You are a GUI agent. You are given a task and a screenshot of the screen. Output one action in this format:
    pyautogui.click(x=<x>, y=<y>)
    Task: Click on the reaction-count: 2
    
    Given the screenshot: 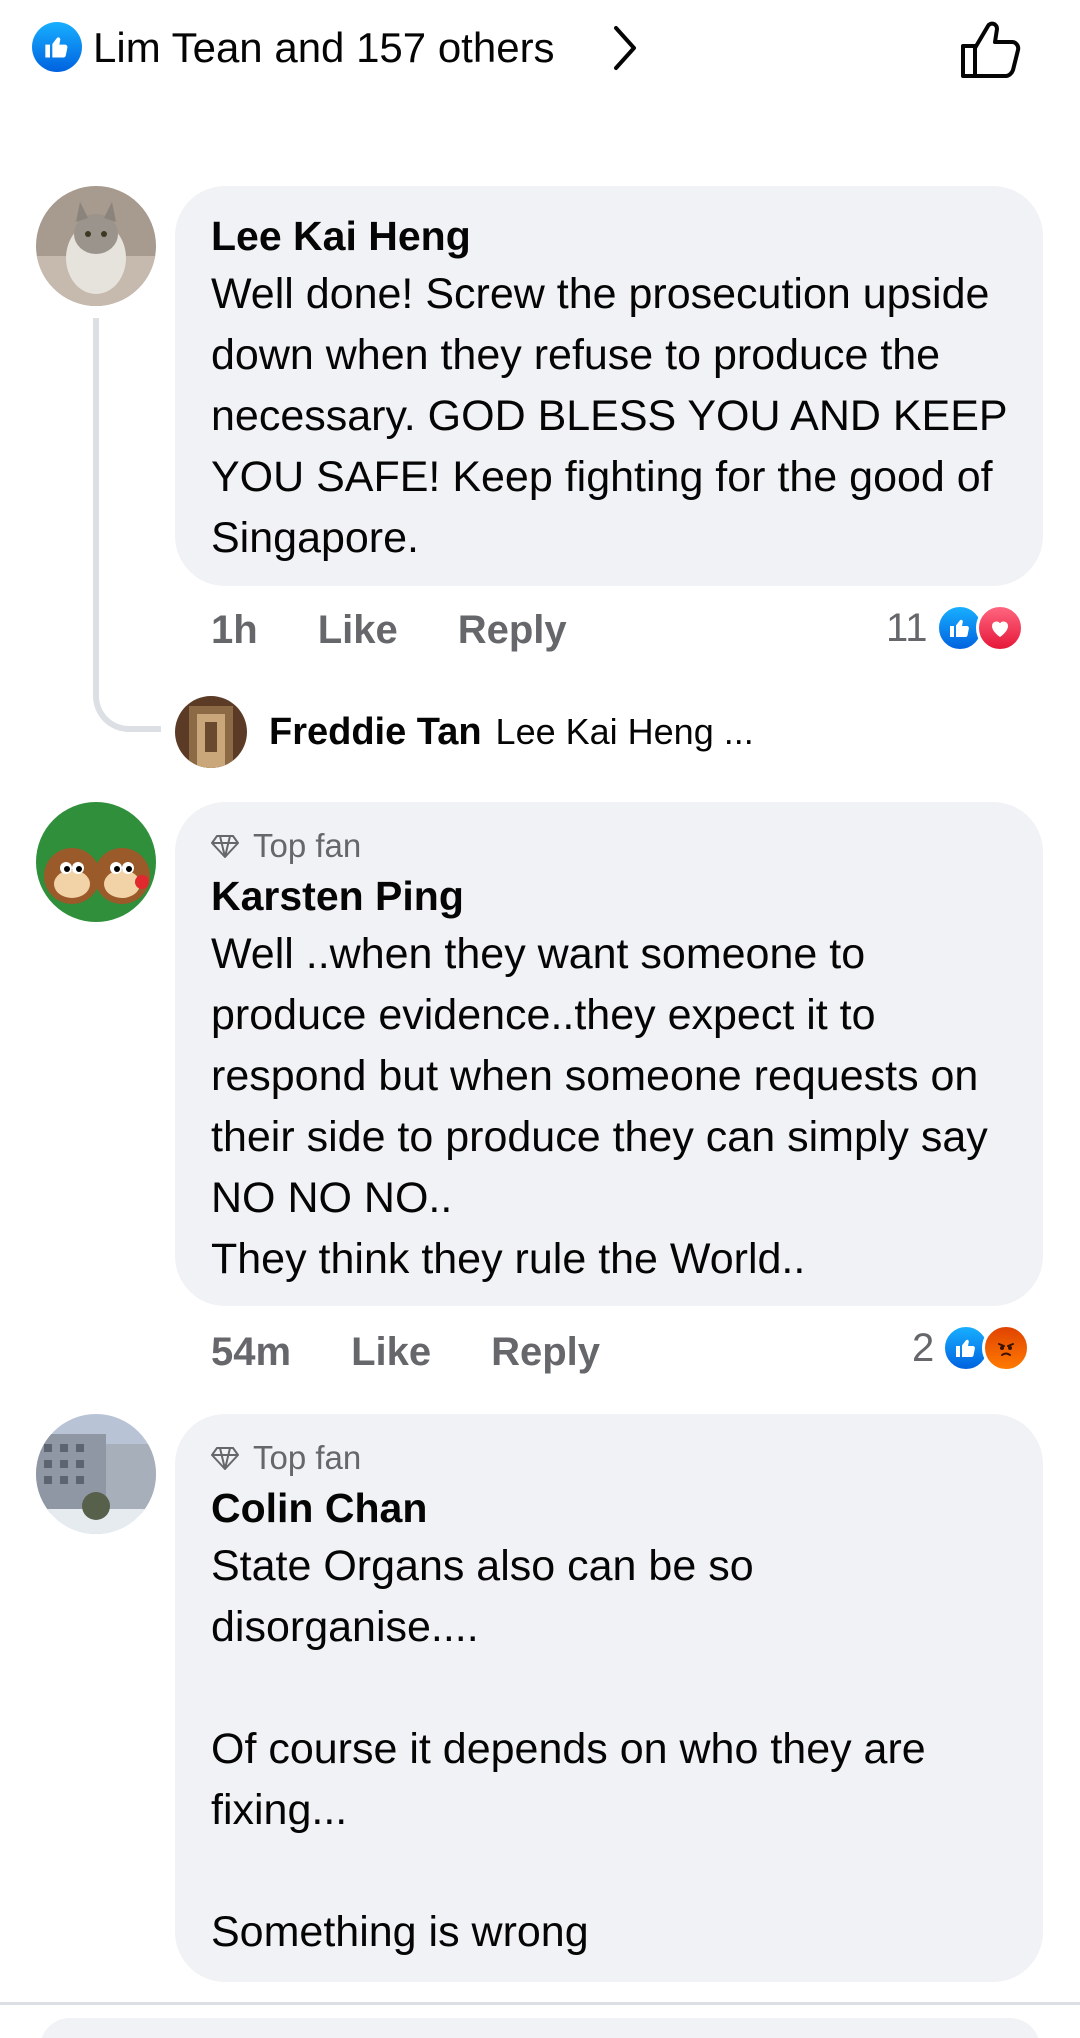 What is the action you would take?
    pyautogui.click(x=923, y=1347)
    